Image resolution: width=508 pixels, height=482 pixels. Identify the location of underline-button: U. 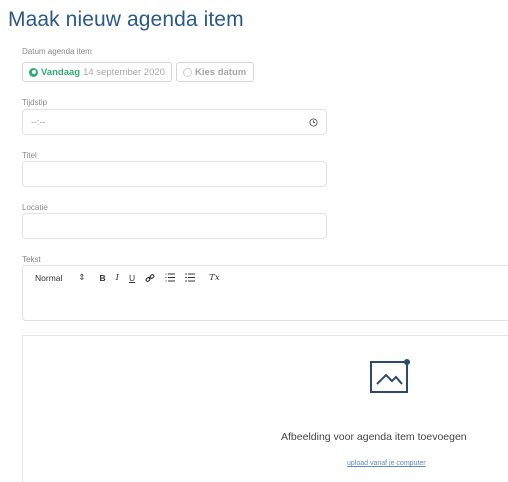
(132, 278).